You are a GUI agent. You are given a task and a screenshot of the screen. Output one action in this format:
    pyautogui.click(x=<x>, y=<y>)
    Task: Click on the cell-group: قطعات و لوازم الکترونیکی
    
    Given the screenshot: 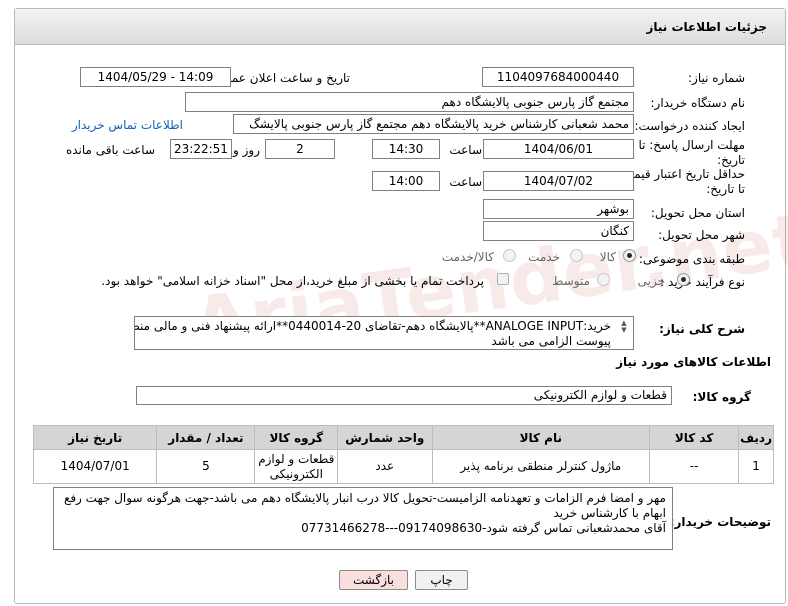 What is the action you would take?
    pyautogui.click(x=296, y=466)
    